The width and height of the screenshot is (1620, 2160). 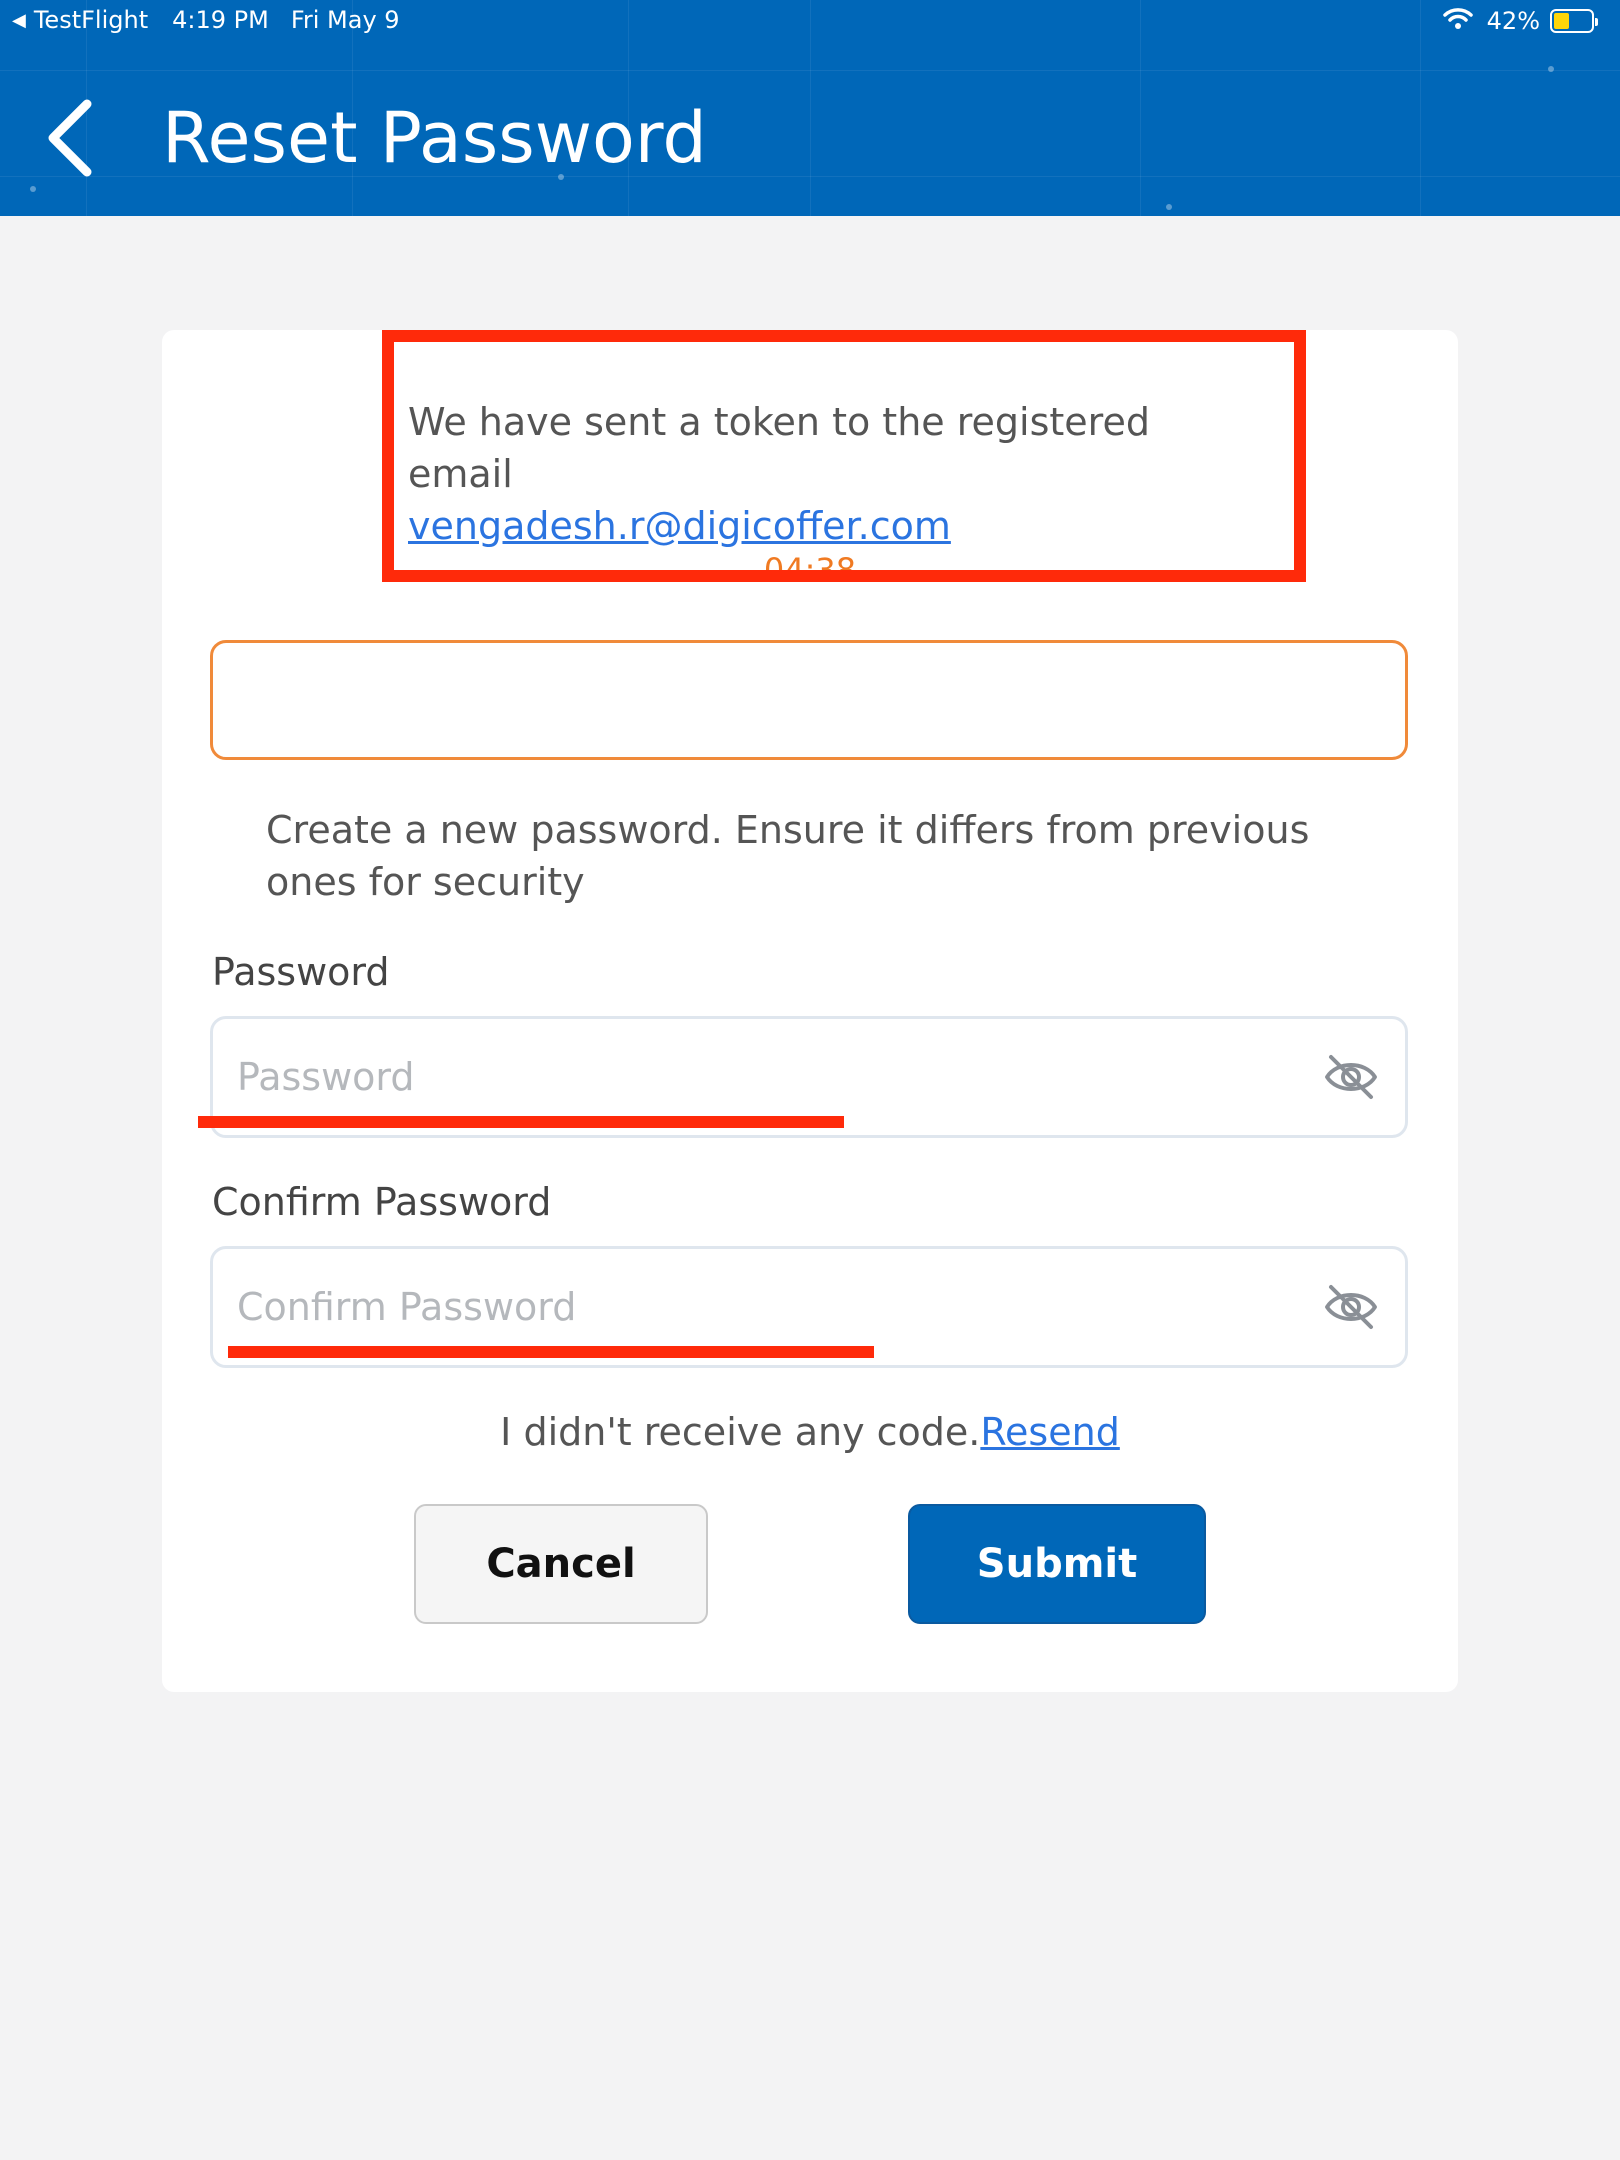 What do you see at coordinates (740, 1432) in the screenshot?
I see `resend-text: I didn't receive any code.` at bounding box center [740, 1432].